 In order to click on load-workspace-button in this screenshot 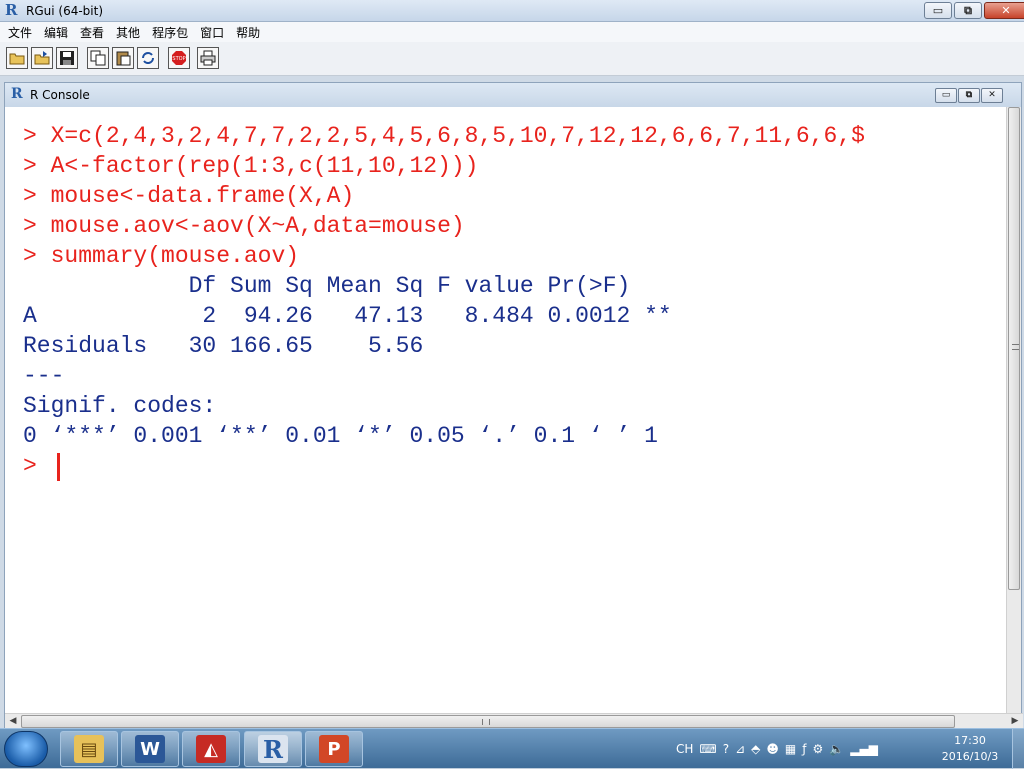, I will do `click(42, 58)`.